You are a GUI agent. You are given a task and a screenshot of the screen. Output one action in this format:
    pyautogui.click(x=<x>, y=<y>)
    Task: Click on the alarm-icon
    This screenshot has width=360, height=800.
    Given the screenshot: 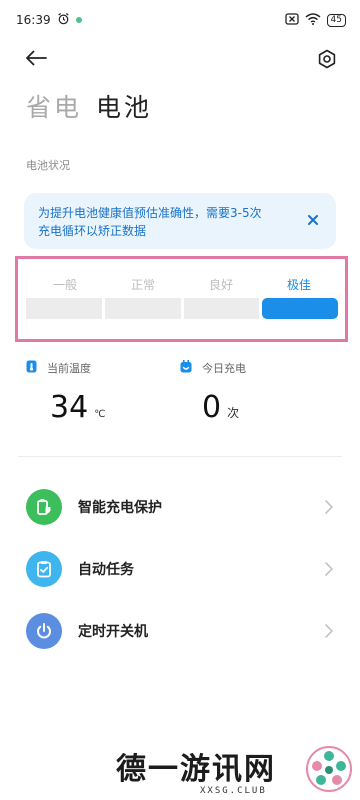 What is the action you would take?
    pyautogui.click(x=63, y=20)
    